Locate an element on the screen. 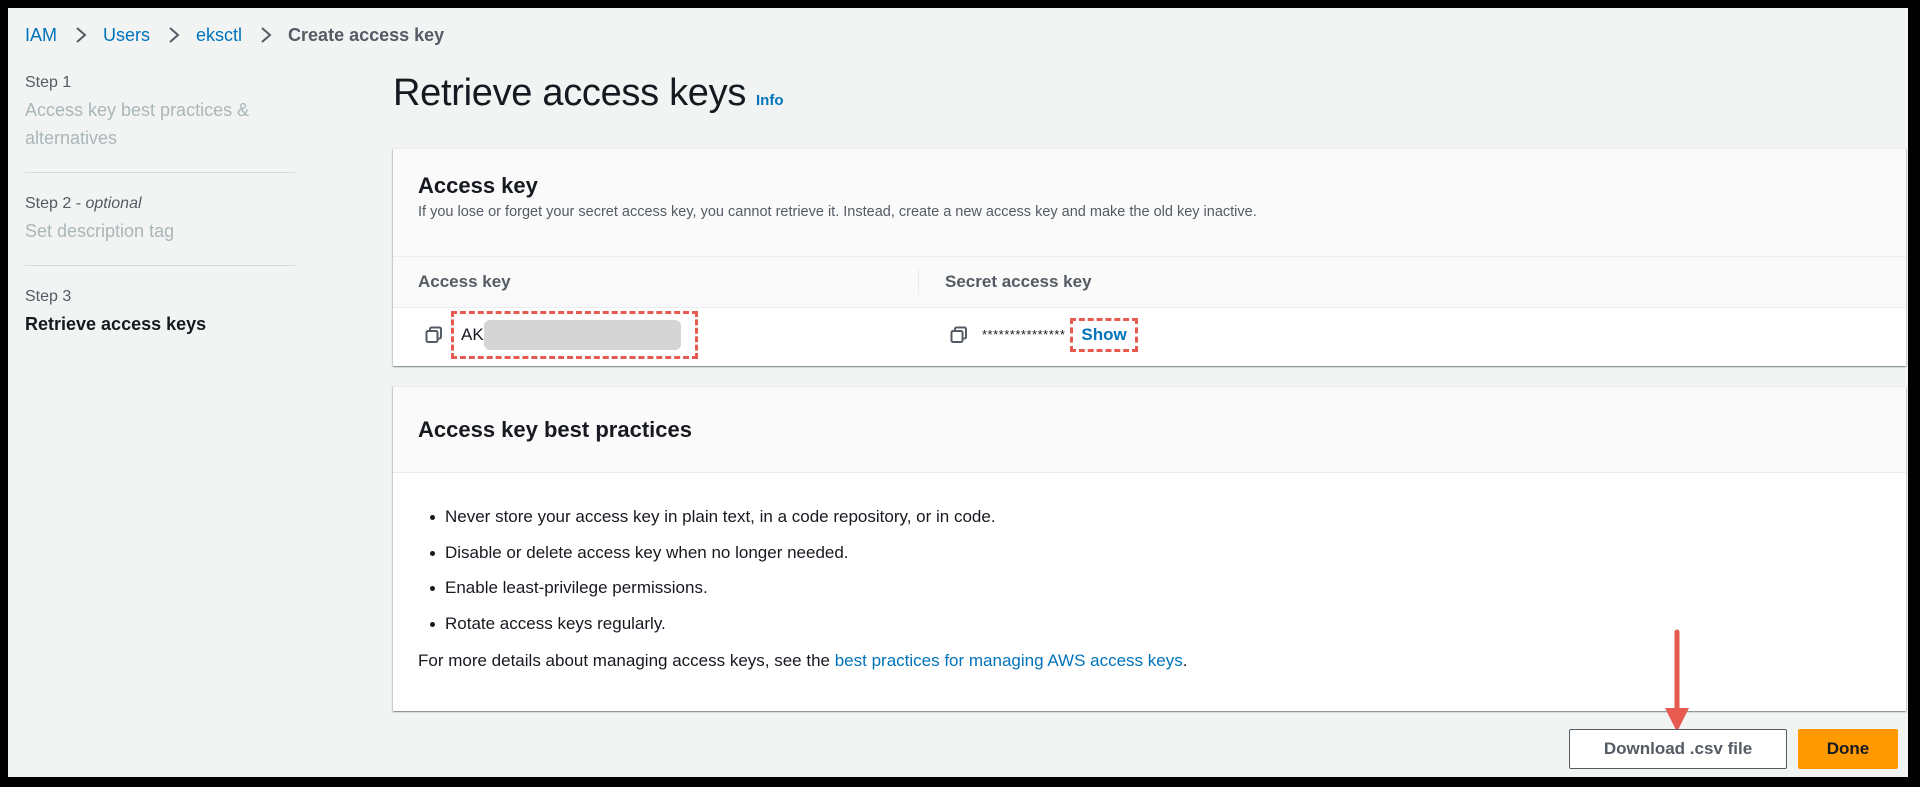 The image size is (1920, 787). page-header: Retrieve access keys Info is located at coordinates (588, 93).